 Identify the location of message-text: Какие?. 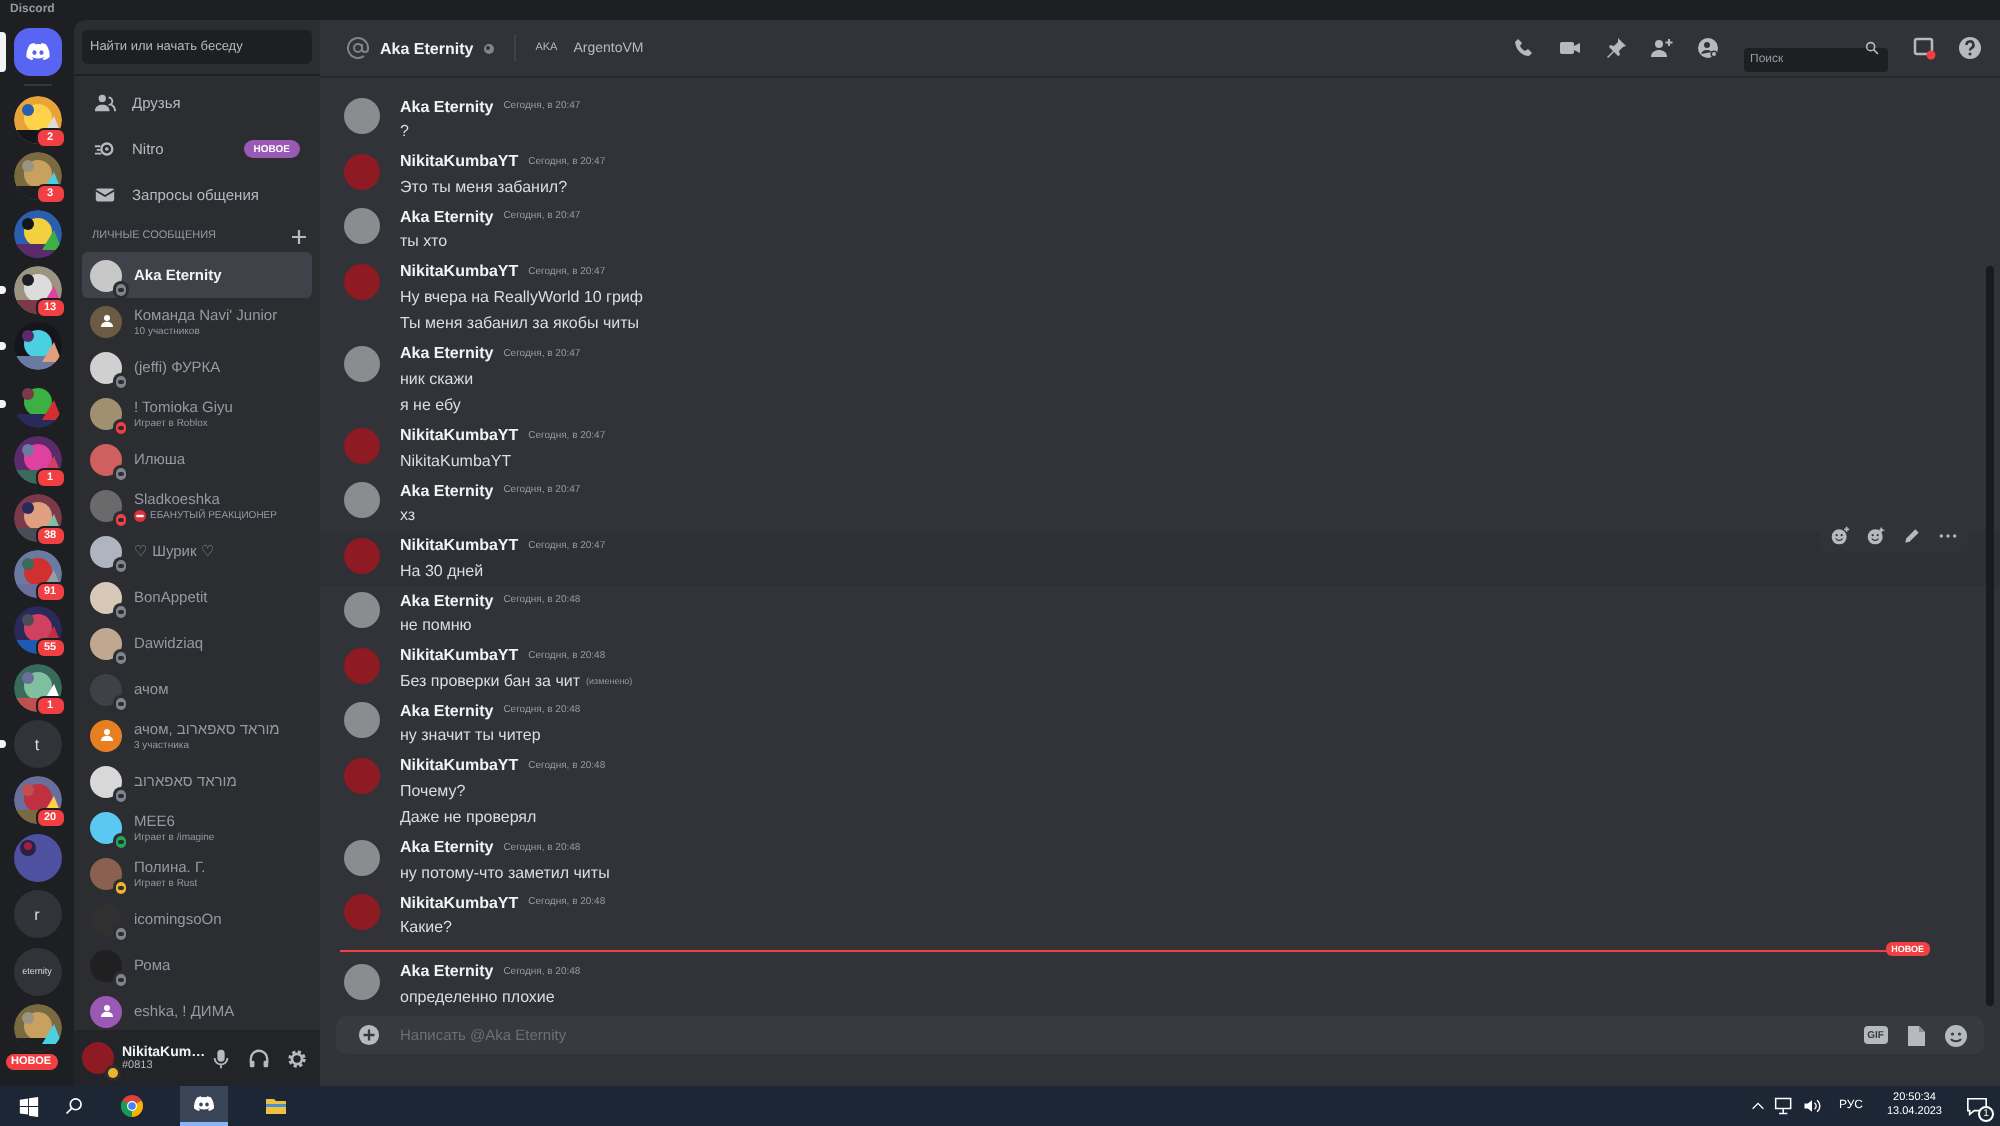
(426, 927).